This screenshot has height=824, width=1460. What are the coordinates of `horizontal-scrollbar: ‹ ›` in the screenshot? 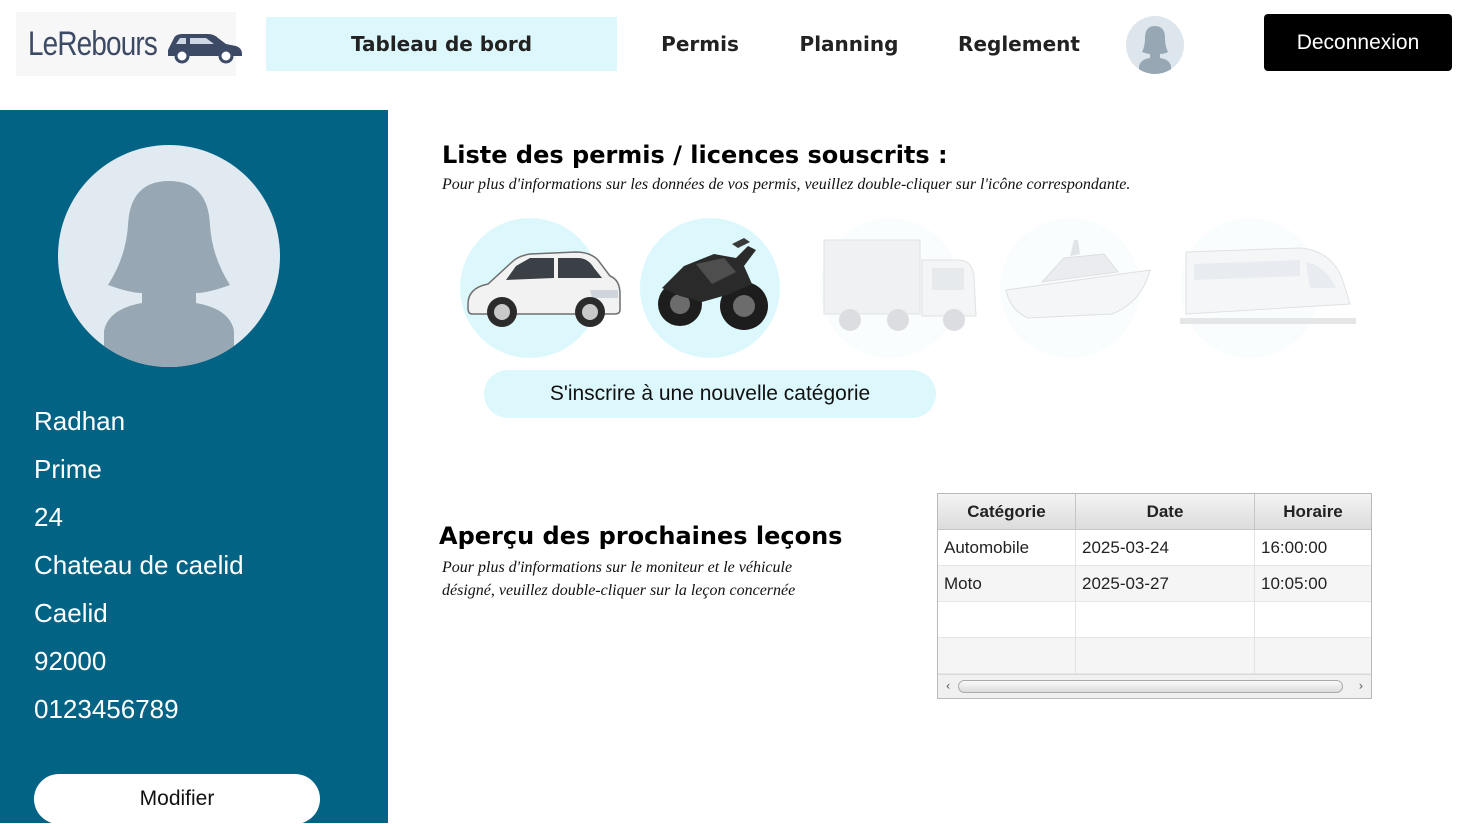 It's located at (1154, 686).